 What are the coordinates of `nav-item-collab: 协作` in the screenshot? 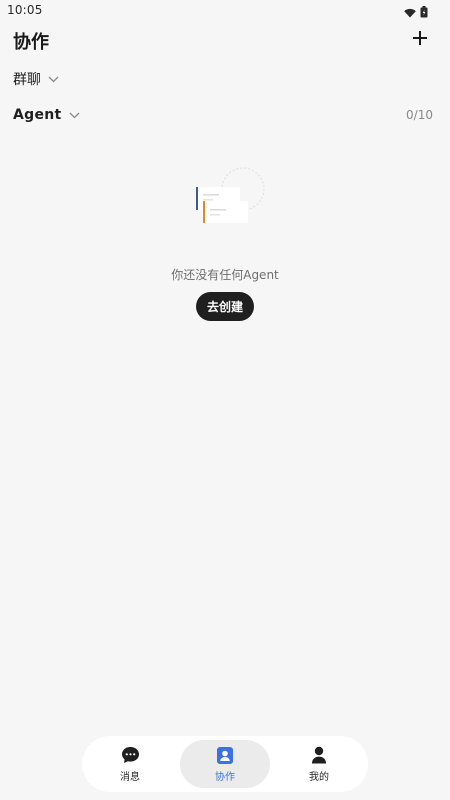 It's located at (225, 764).